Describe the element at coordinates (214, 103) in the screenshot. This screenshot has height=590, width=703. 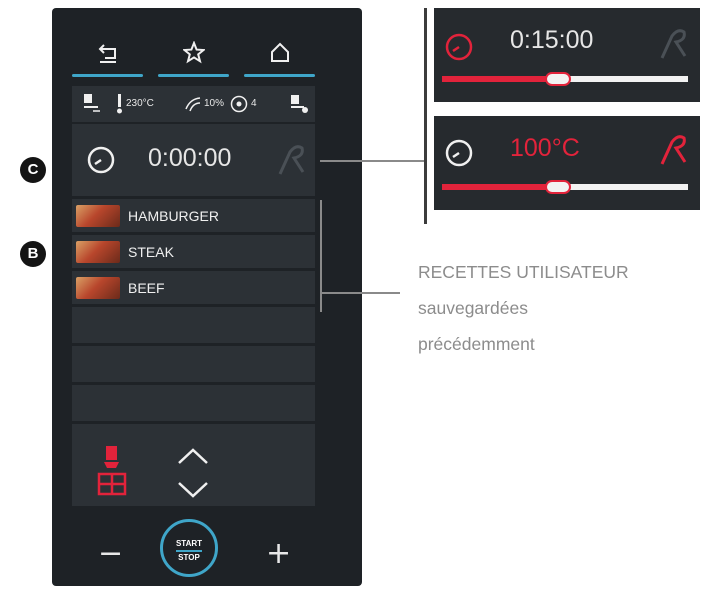
I see `status-humidity: 10%` at that location.